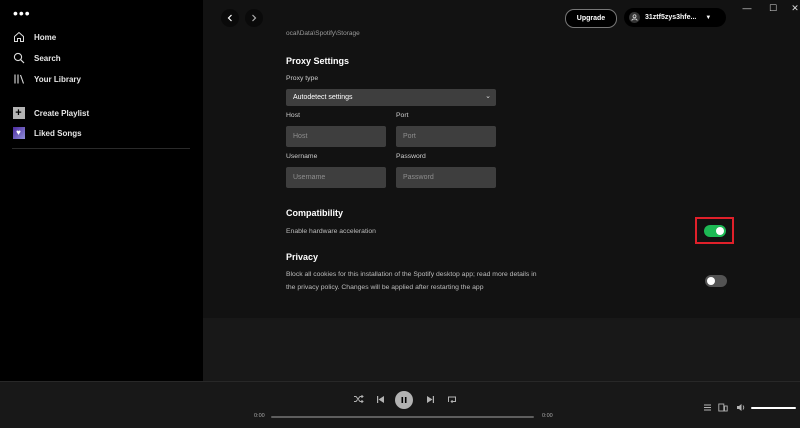 This screenshot has width=800, height=428. What do you see at coordinates (45, 37) in the screenshot?
I see `sidebar-item-label: Home` at bounding box center [45, 37].